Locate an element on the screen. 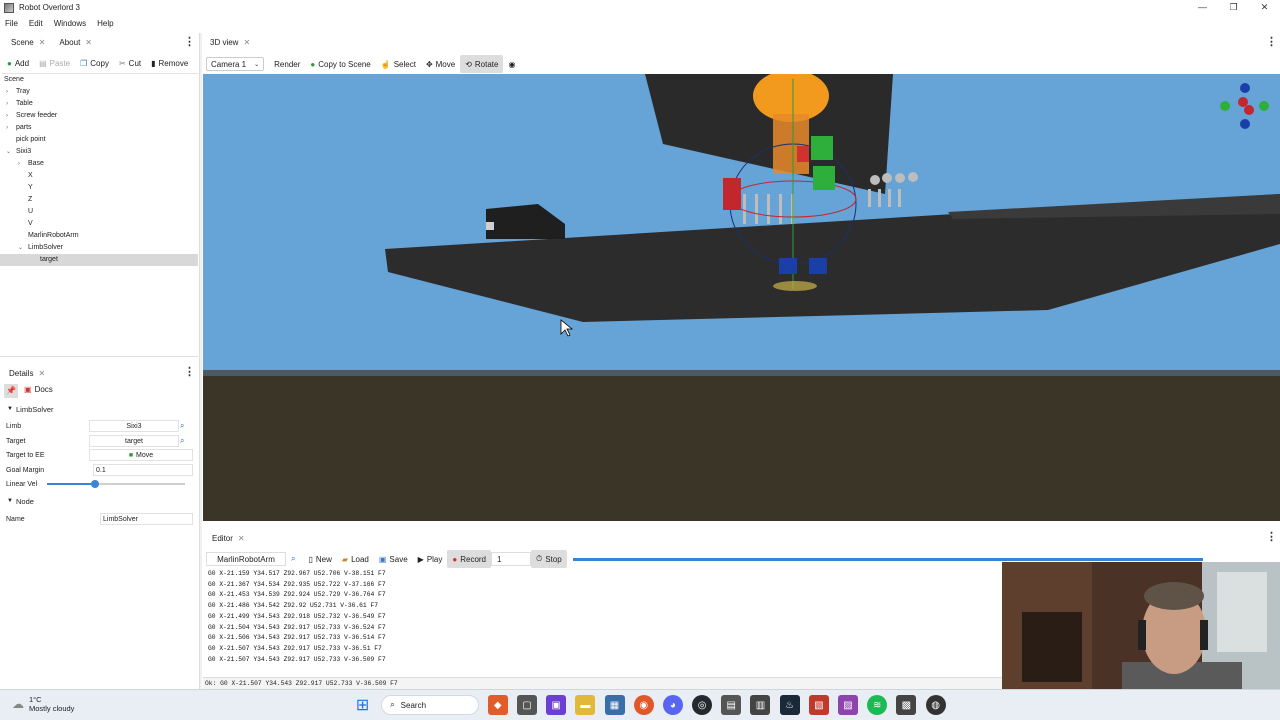  tree-item: X is located at coordinates (99, 176).